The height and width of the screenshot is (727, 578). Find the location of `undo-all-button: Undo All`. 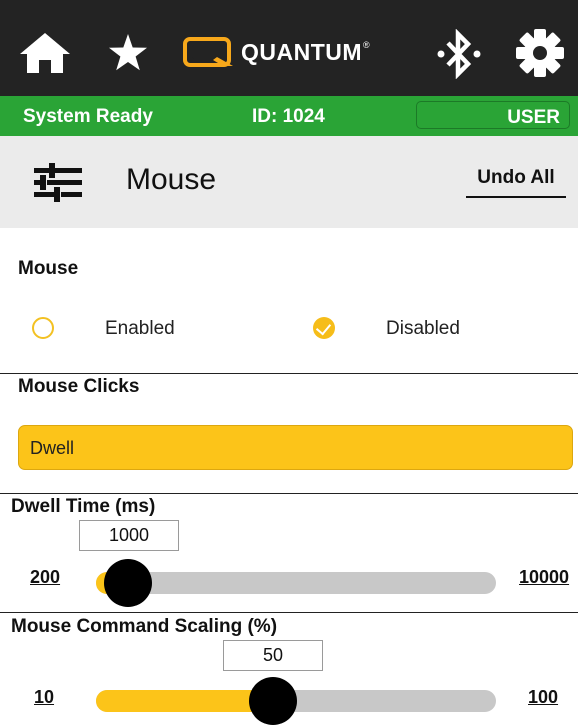

undo-all-button: Undo All is located at coordinates (516, 182).